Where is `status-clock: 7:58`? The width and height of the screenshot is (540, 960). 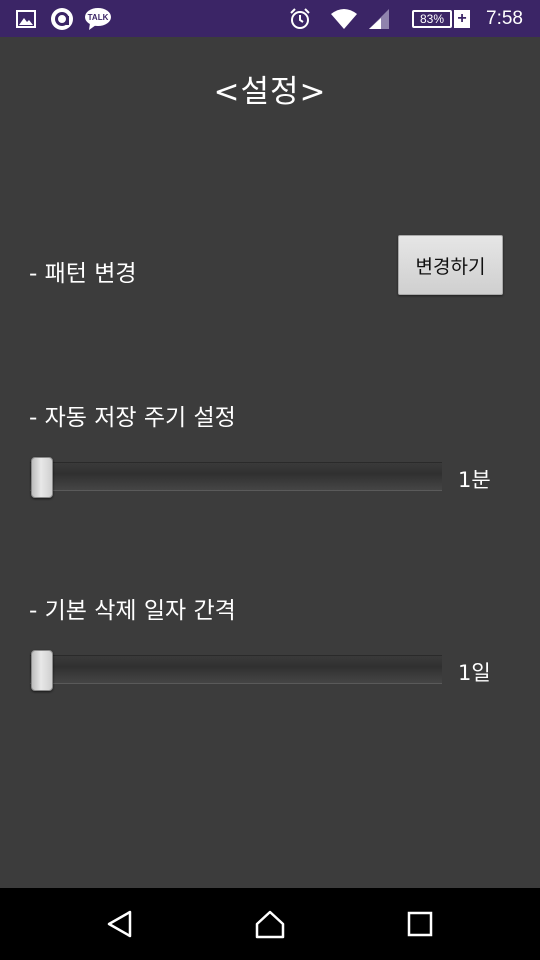 status-clock: 7:58 is located at coordinates (504, 18).